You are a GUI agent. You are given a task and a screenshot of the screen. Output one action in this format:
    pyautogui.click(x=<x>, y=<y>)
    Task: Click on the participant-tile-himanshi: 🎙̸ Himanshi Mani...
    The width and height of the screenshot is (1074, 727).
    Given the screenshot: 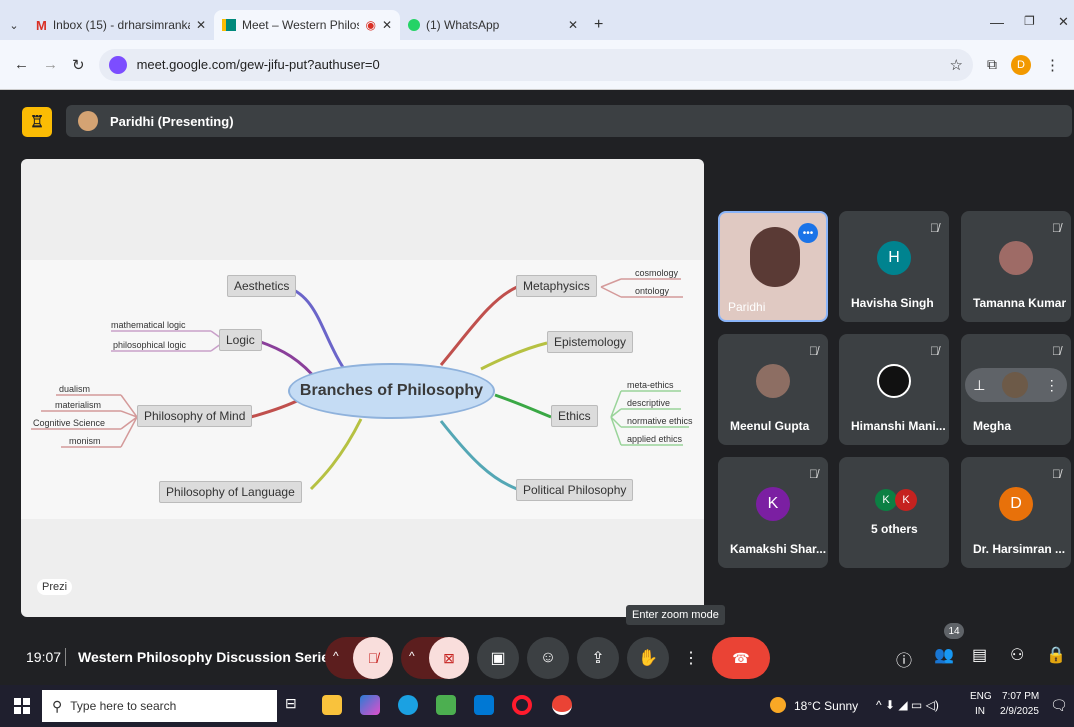 What is the action you would take?
    pyautogui.click(x=894, y=389)
    